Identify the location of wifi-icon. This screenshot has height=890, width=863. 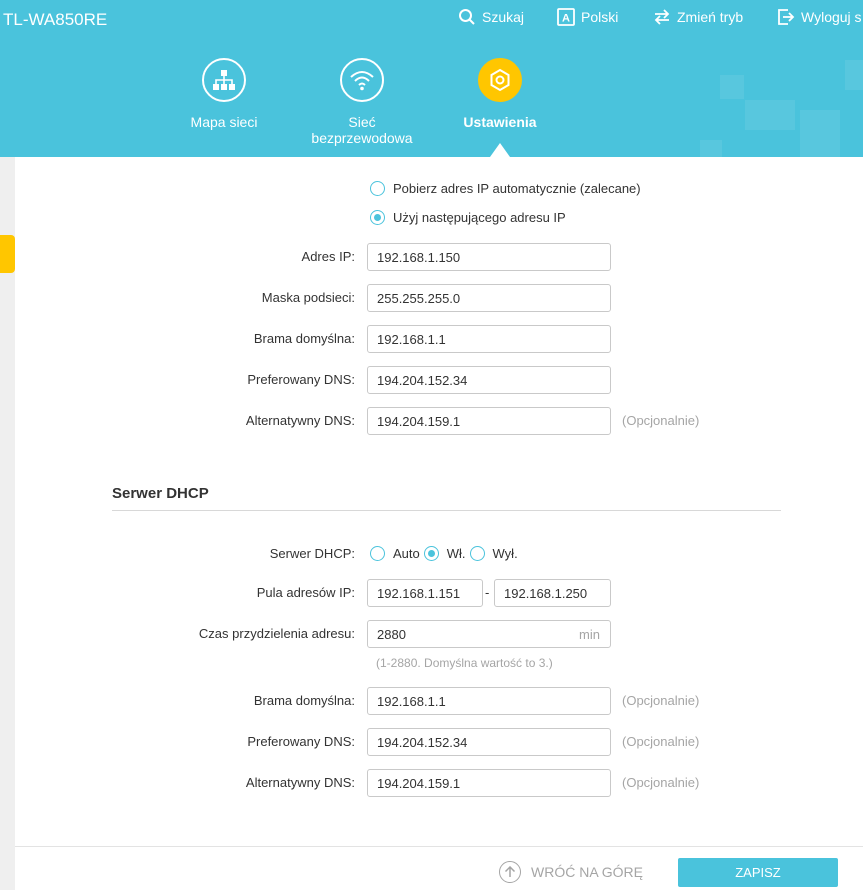
(362, 81).